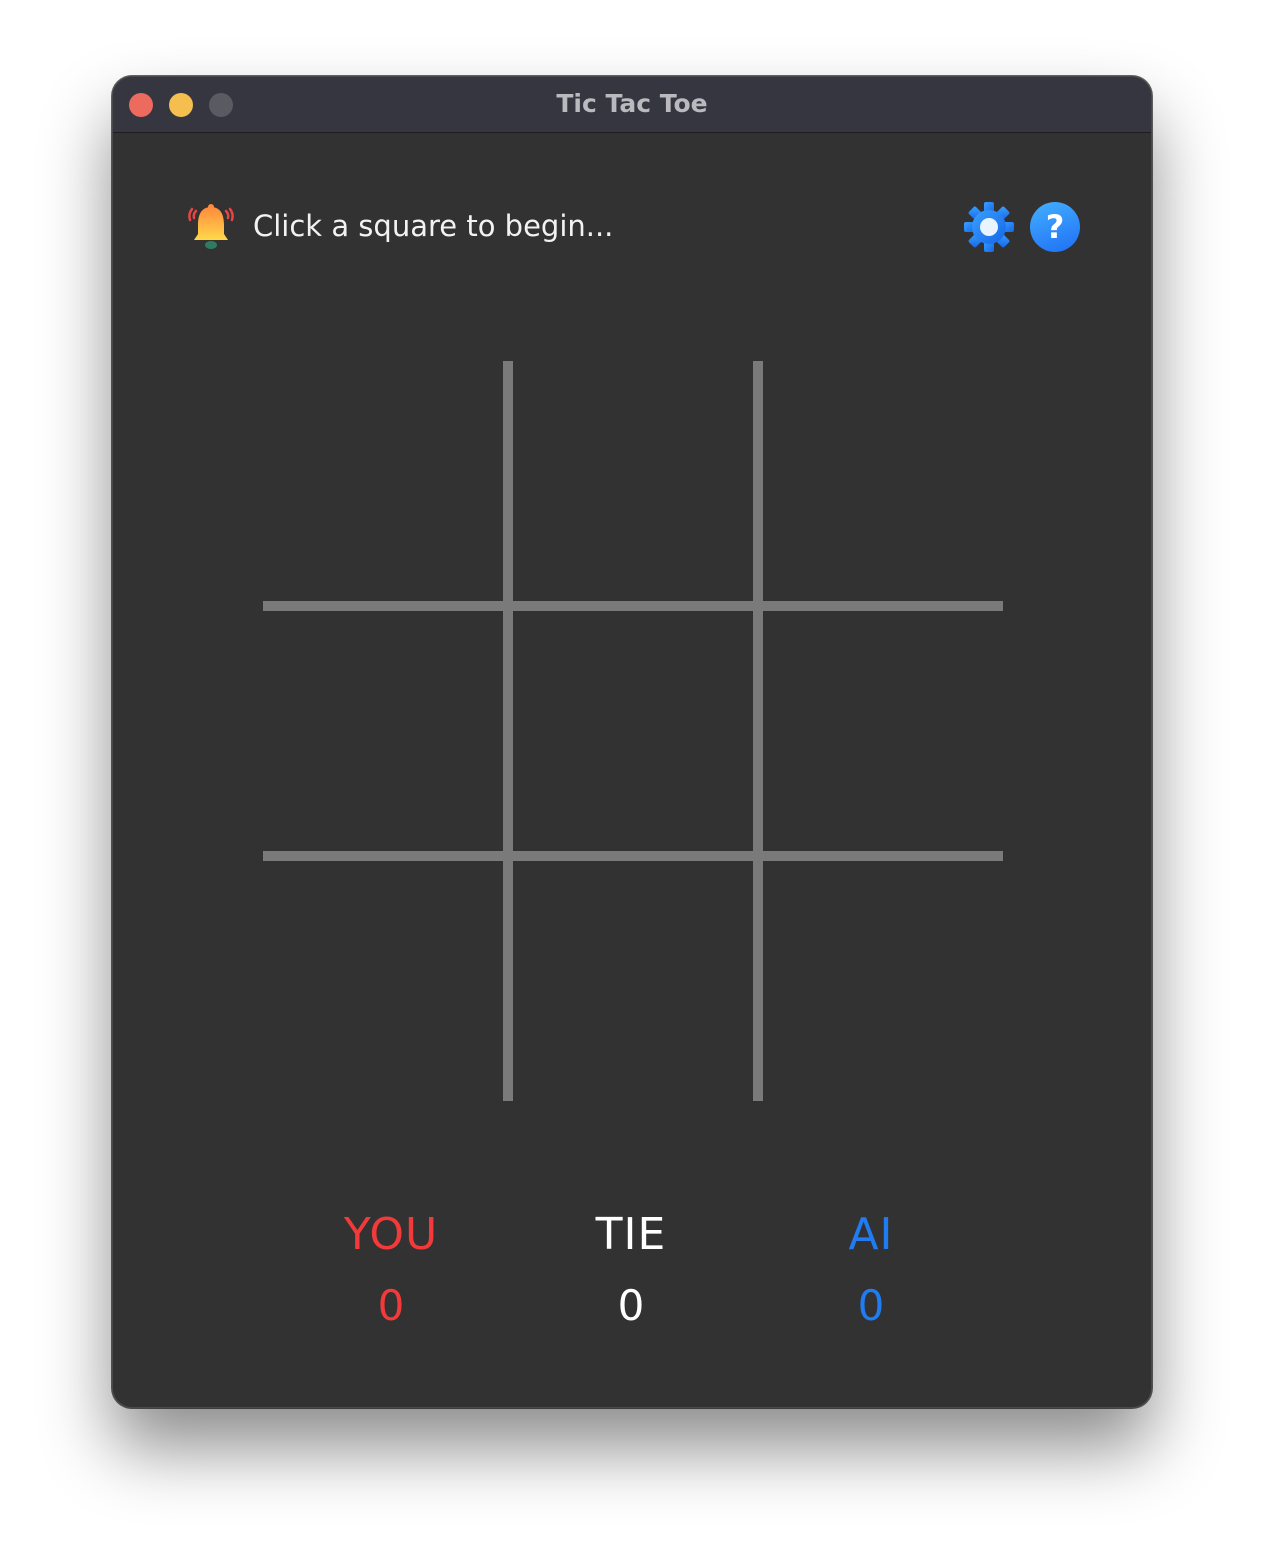 This screenshot has height=1556, width=1264. What do you see at coordinates (631, 1269) in the screenshot?
I see `score-tie: TIE 0` at bounding box center [631, 1269].